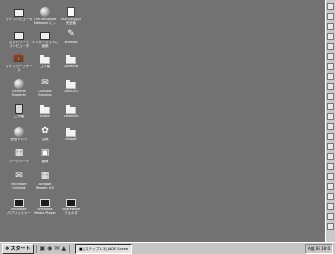 This screenshot has height=254, width=335. I want to click on icon-label: Shareware フォルダ, so click(71, 211).